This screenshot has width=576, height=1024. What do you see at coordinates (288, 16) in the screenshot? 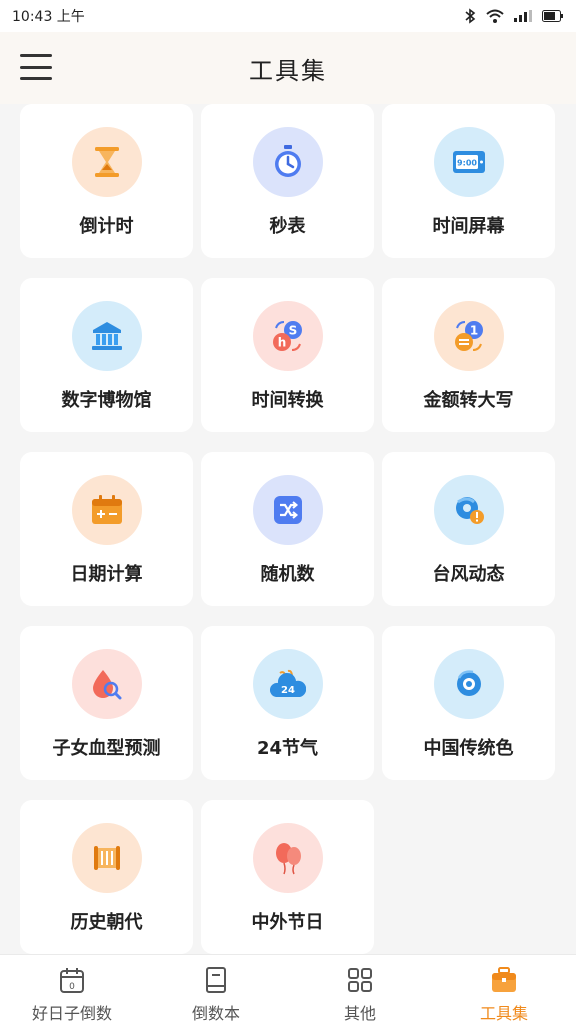
I see `status-bar: 10:43 上午` at bounding box center [288, 16].